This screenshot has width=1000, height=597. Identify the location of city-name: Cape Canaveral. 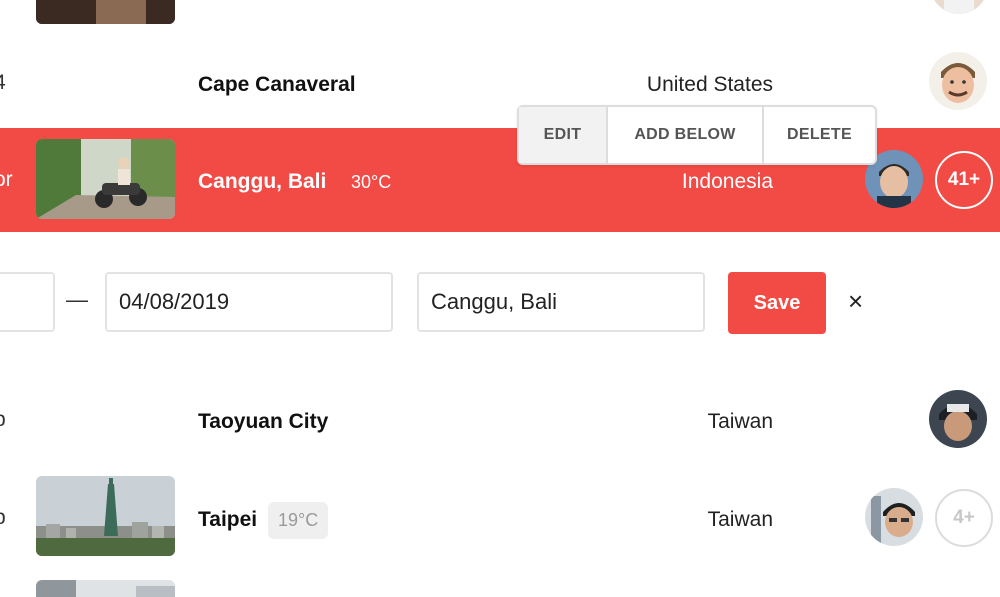
(277, 84).